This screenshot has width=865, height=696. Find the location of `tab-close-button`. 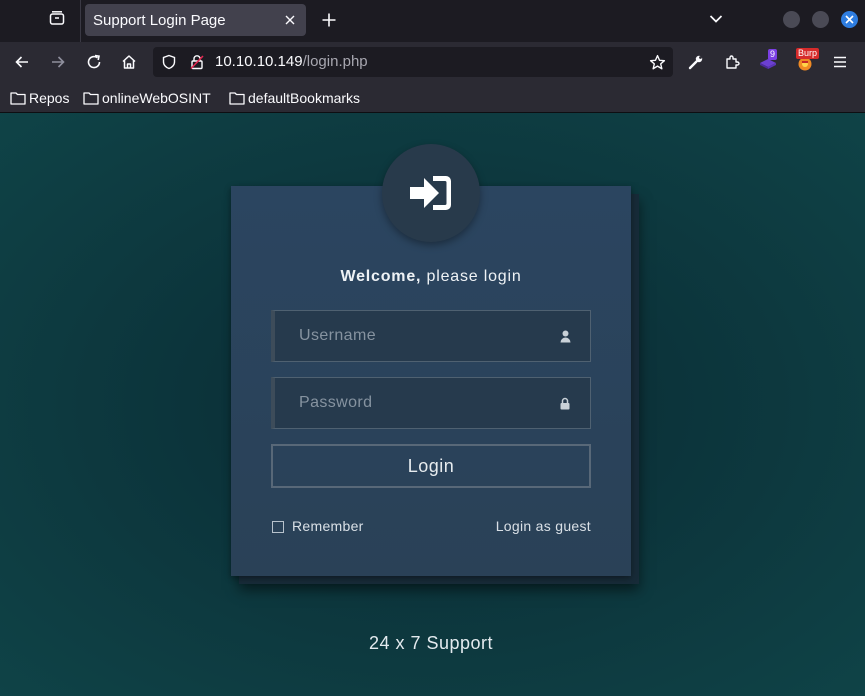

tab-close-button is located at coordinates (290, 20).